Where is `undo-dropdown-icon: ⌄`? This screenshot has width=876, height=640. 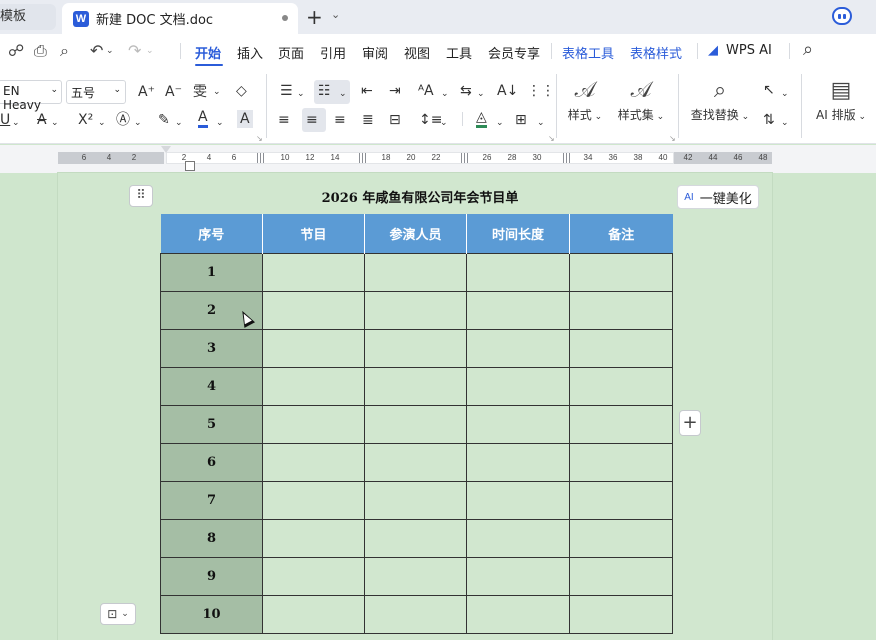 undo-dropdown-icon: ⌄ is located at coordinates (110, 51).